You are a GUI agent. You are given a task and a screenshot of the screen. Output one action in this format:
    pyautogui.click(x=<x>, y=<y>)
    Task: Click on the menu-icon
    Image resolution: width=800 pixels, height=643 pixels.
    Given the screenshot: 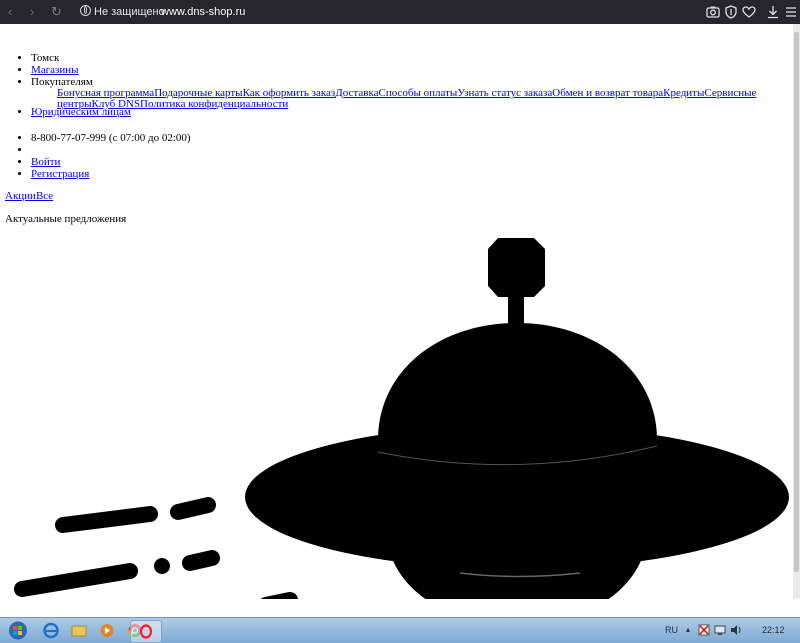 What is the action you would take?
    pyautogui.click(x=791, y=12)
    